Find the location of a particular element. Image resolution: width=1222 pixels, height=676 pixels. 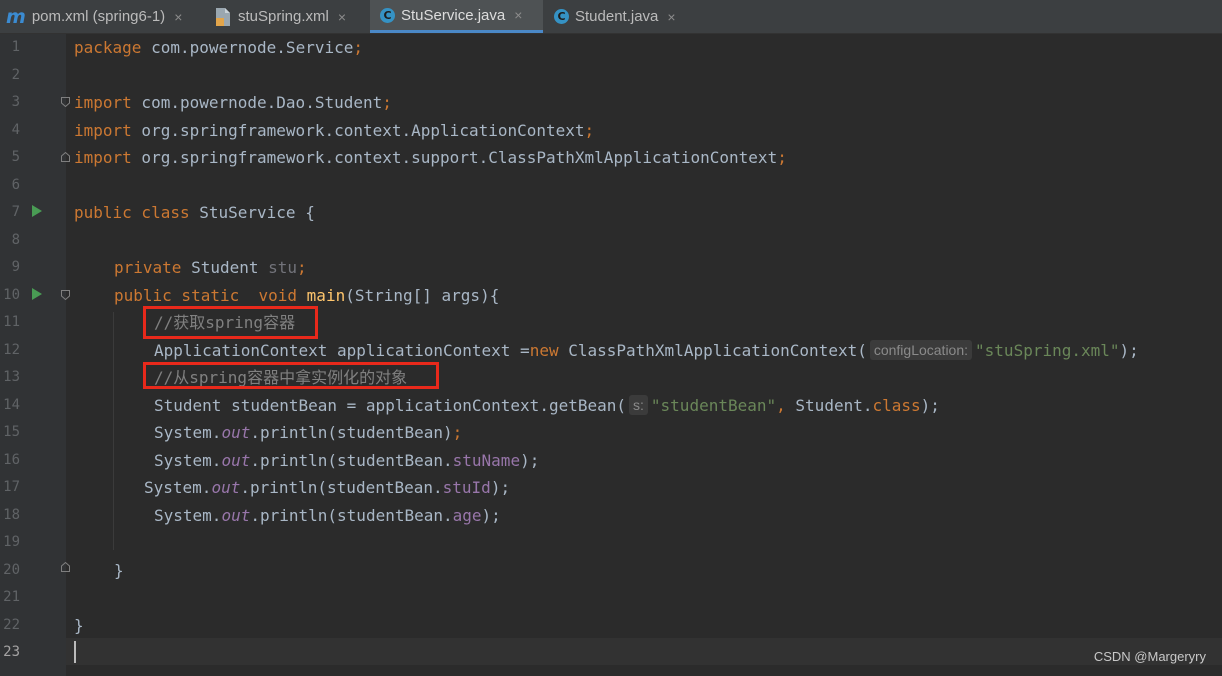

tab-pom-xml: m pom.xml (spring6-1) × is located at coordinates (101, 16).